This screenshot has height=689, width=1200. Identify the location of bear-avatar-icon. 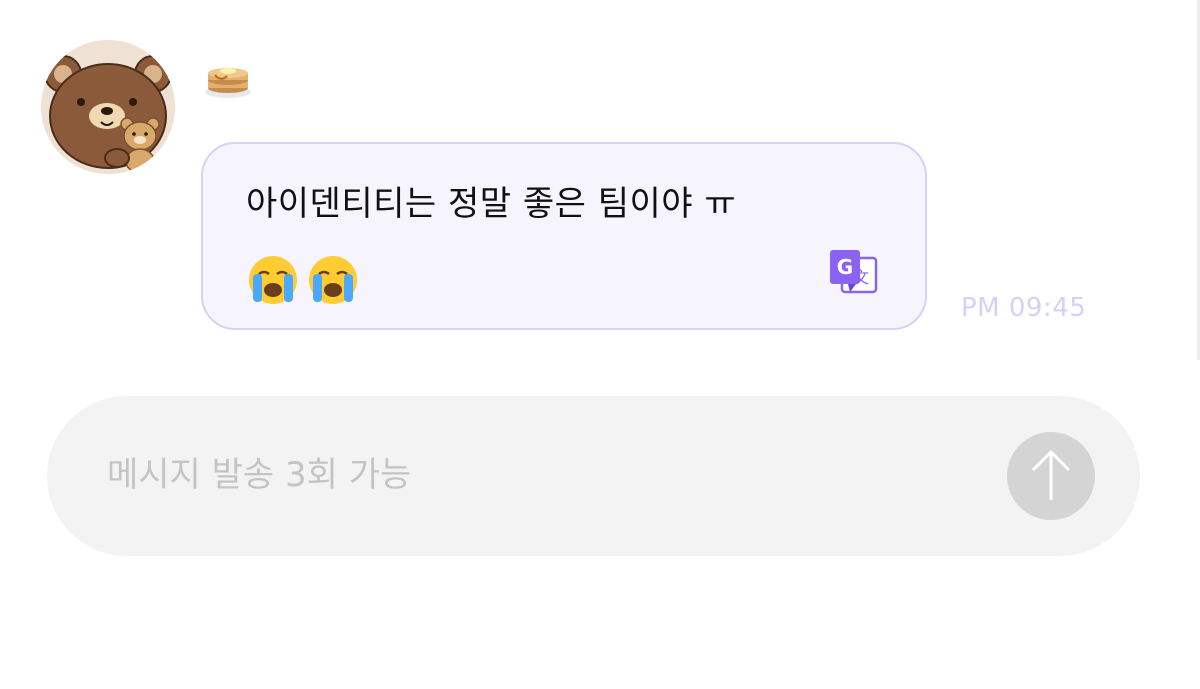
(108, 107).